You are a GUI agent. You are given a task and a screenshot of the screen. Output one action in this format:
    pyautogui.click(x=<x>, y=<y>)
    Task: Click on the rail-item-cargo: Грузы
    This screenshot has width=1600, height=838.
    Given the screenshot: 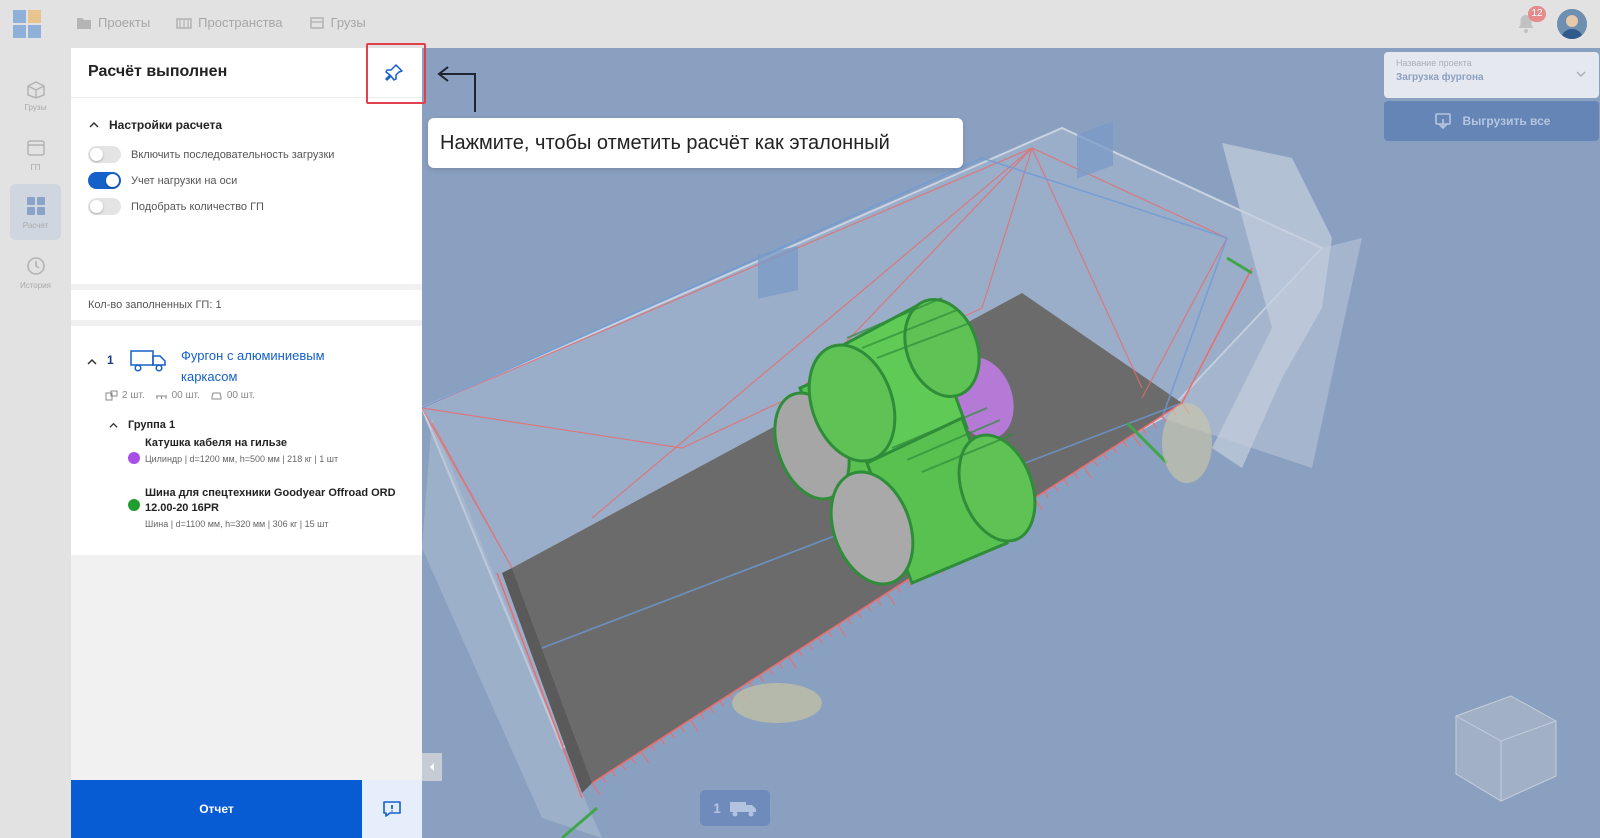 What is the action you would take?
    pyautogui.click(x=35, y=94)
    